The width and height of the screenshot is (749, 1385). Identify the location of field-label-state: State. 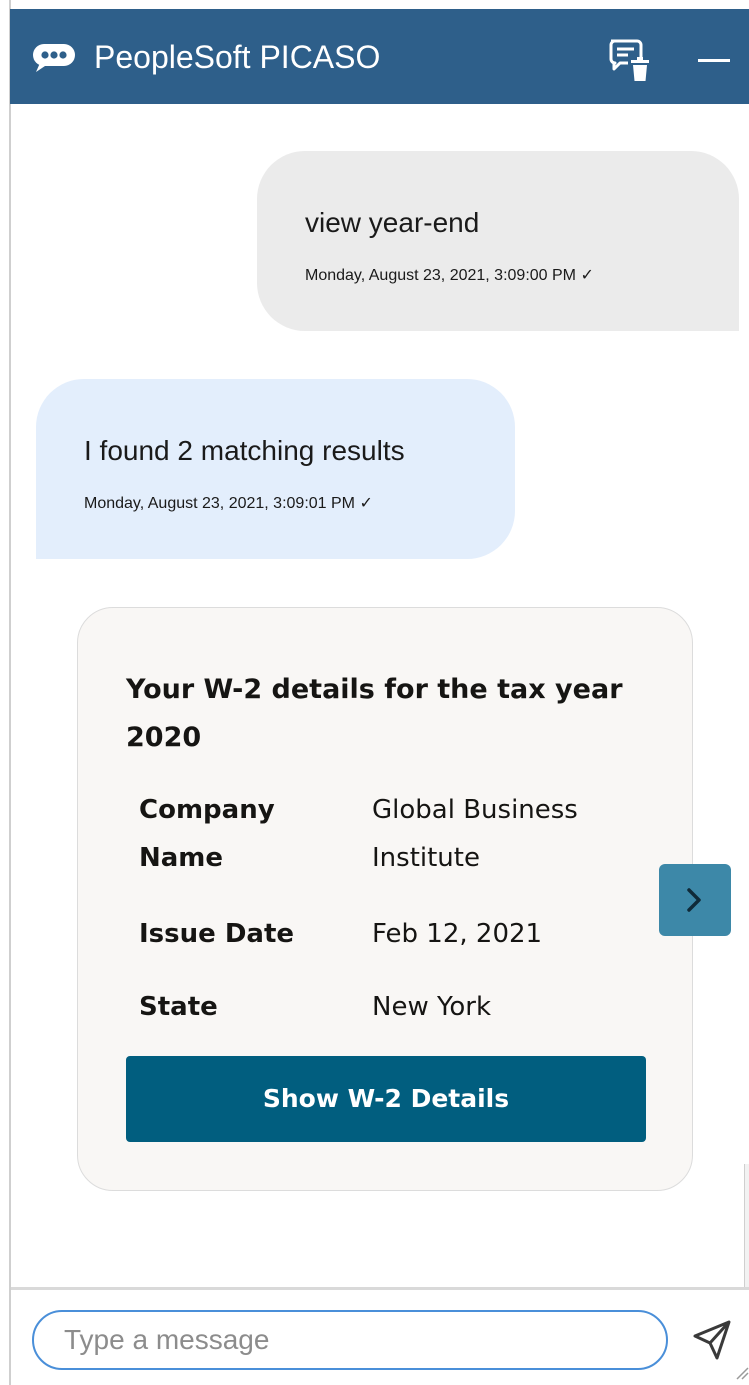
(178, 1007).